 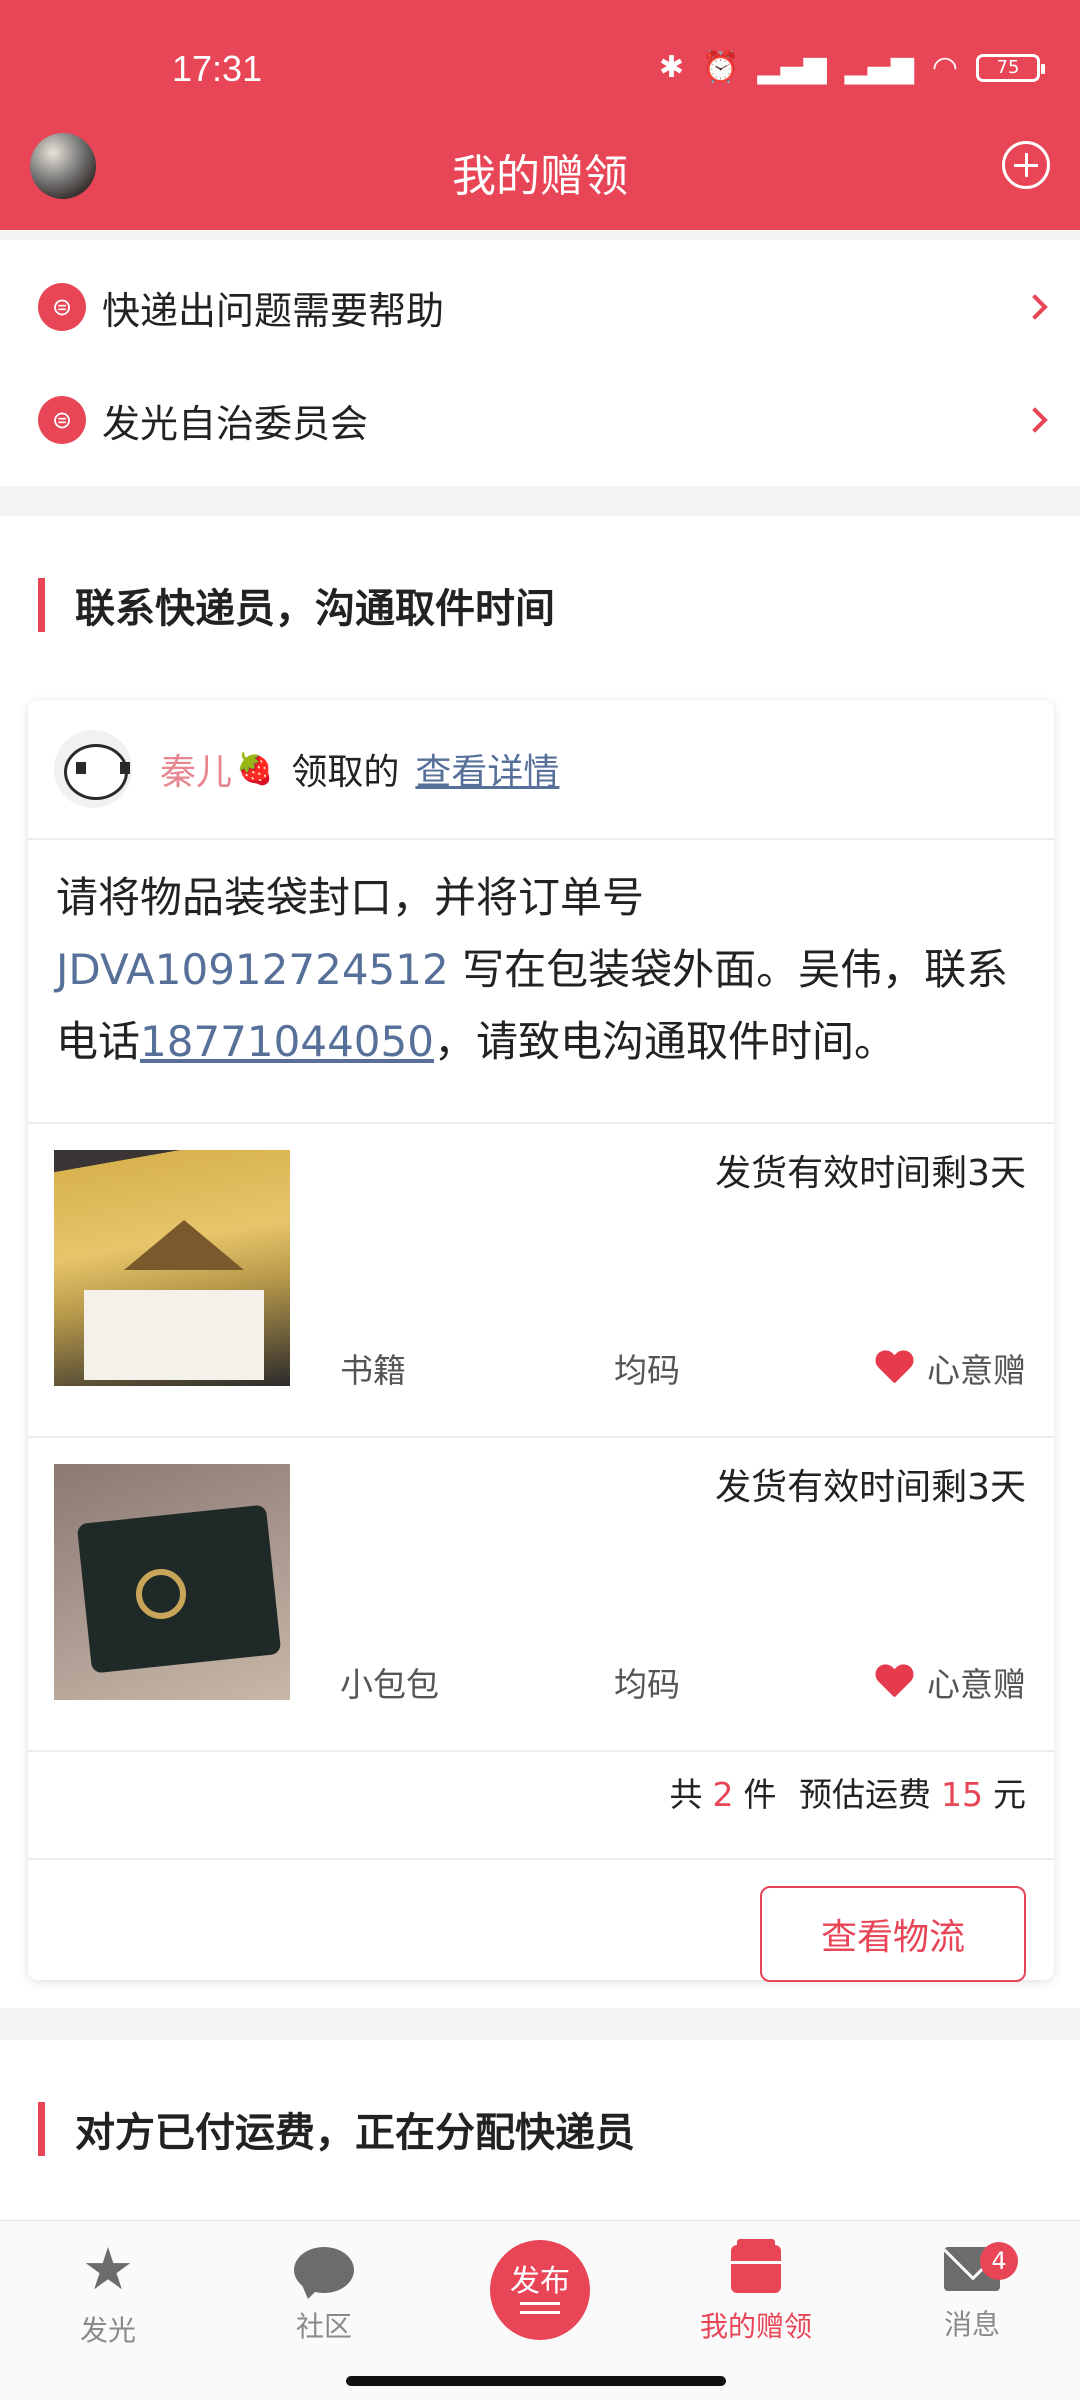 I want to click on nav-item-community: 社区, so click(x=324, y=2293).